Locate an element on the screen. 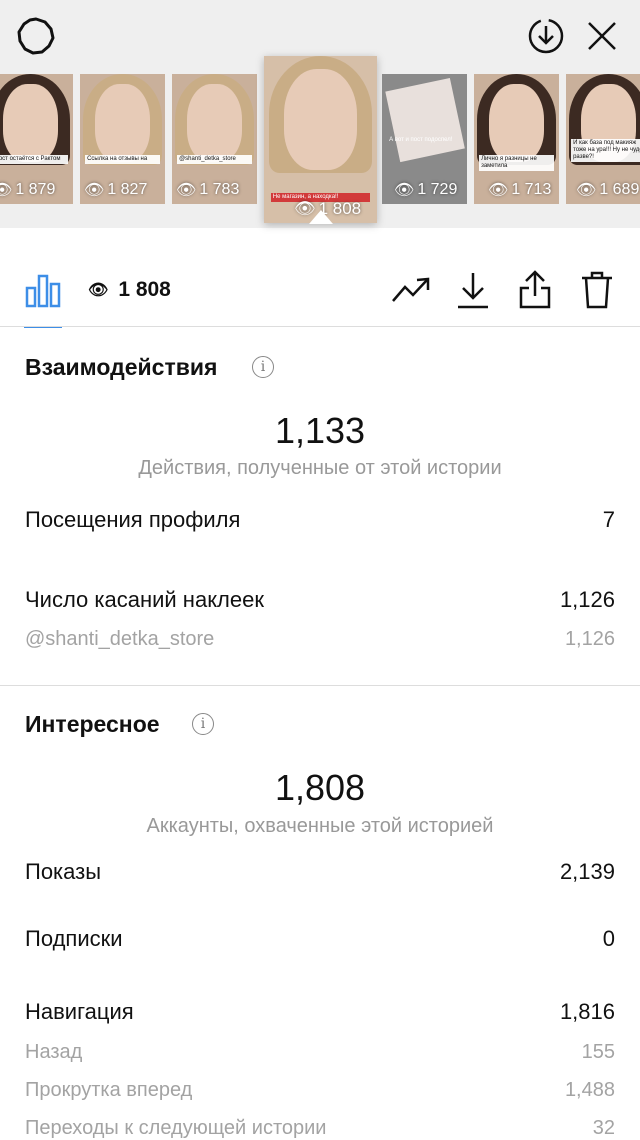 The width and height of the screenshot is (640, 1140). share-button is located at coordinates (535, 290).